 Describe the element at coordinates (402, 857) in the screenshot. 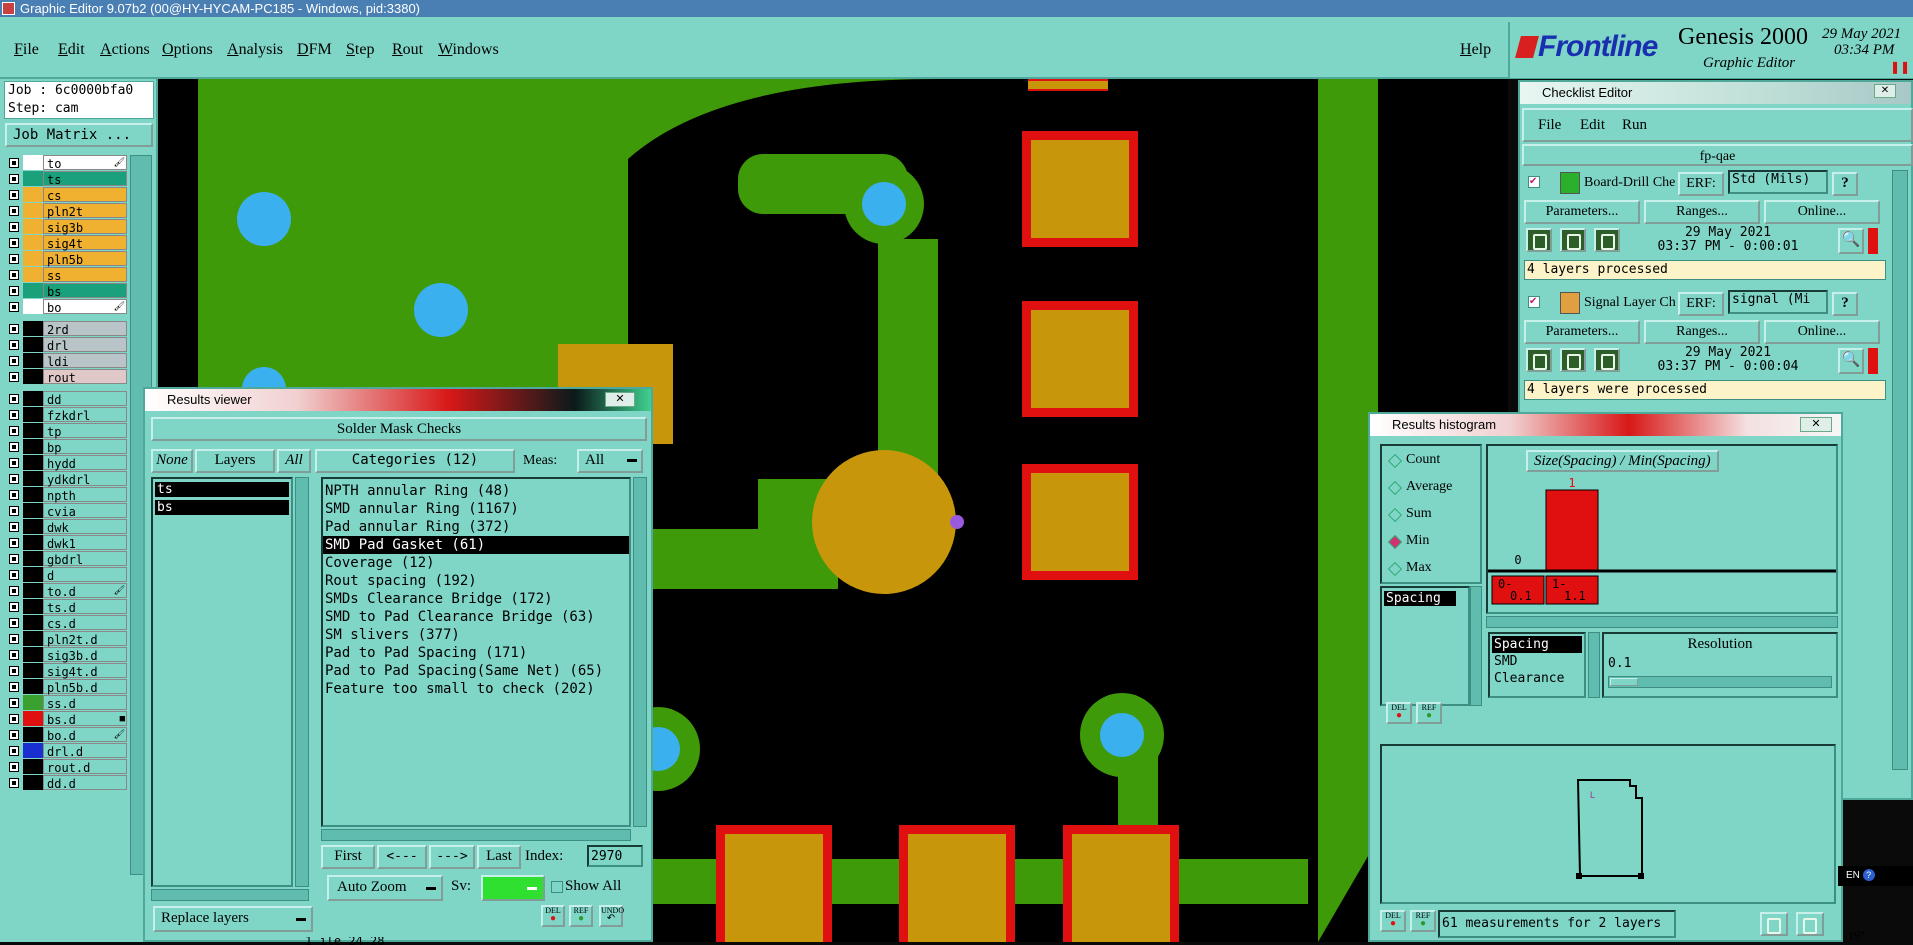

I see `prev-button: <---` at that location.